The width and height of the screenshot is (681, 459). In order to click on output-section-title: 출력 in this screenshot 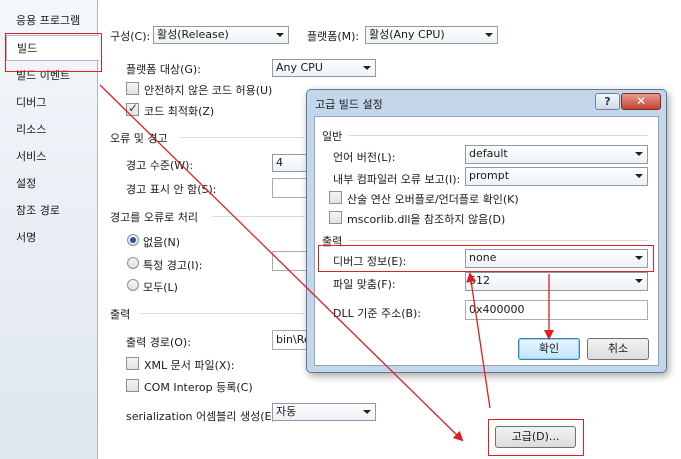, I will do `click(120, 314)`.